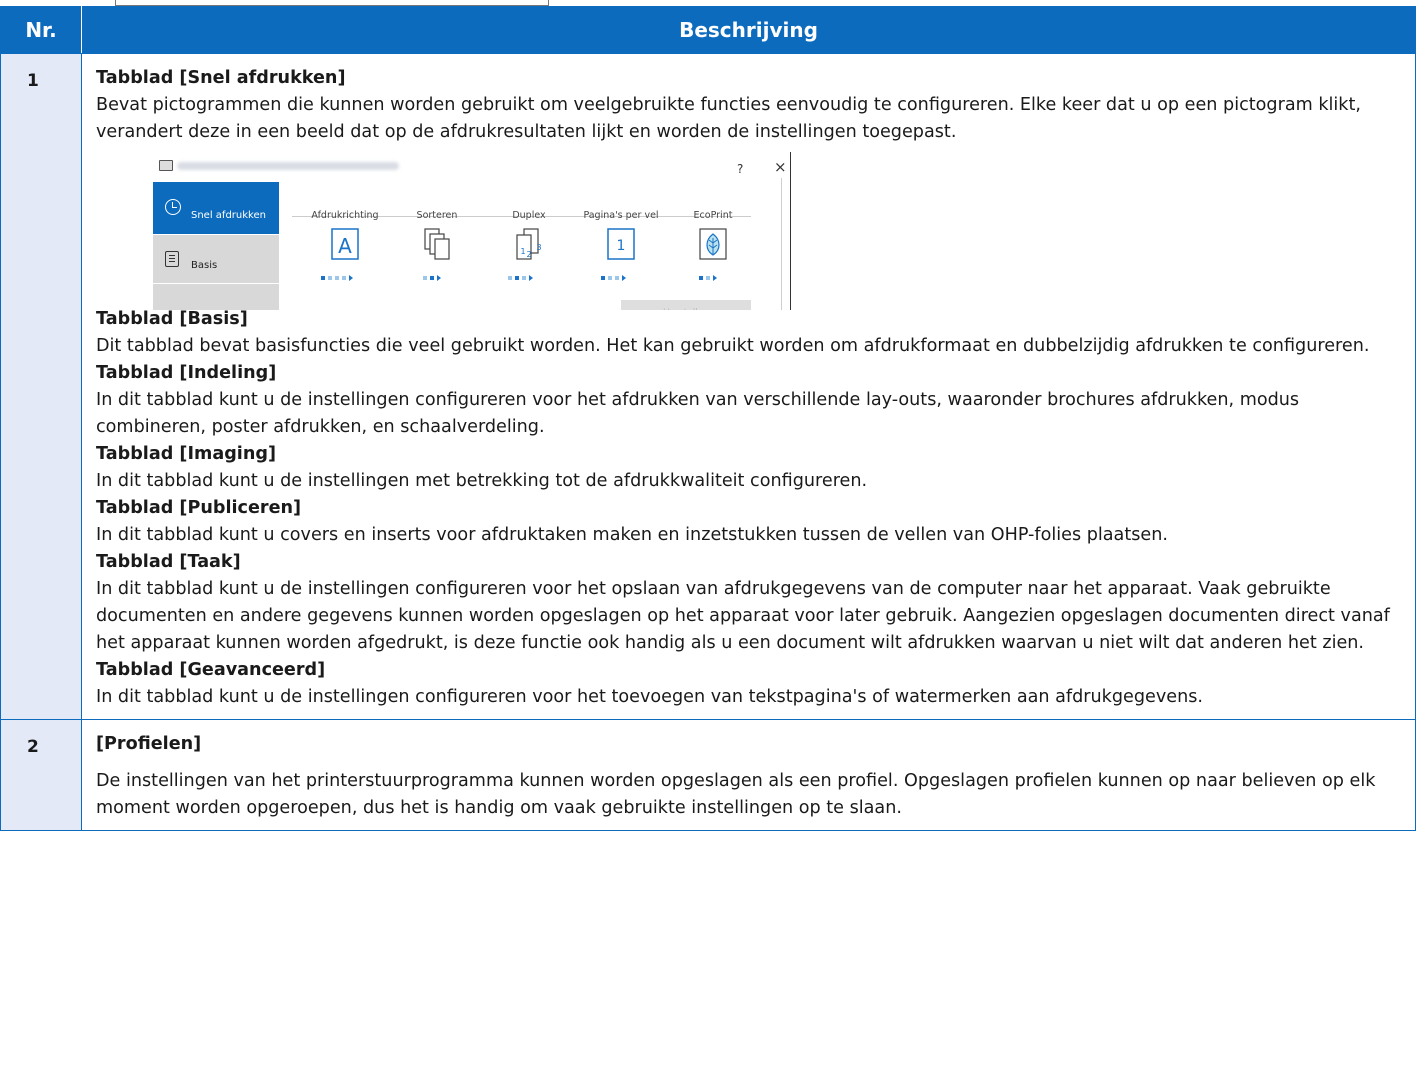 The width and height of the screenshot is (1416, 1091). What do you see at coordinates (437, 215) in the screenshot?
I see `feature-label-sort: Sorteren` at bounding box center [437, 215].